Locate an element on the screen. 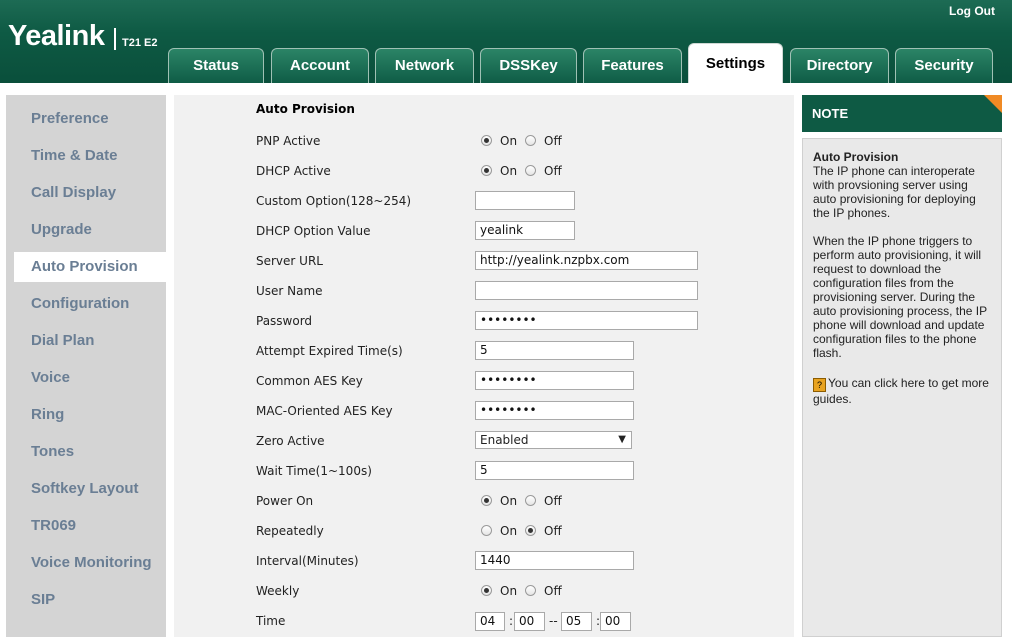  note-corner-icon is located at coordinates (993, 104).